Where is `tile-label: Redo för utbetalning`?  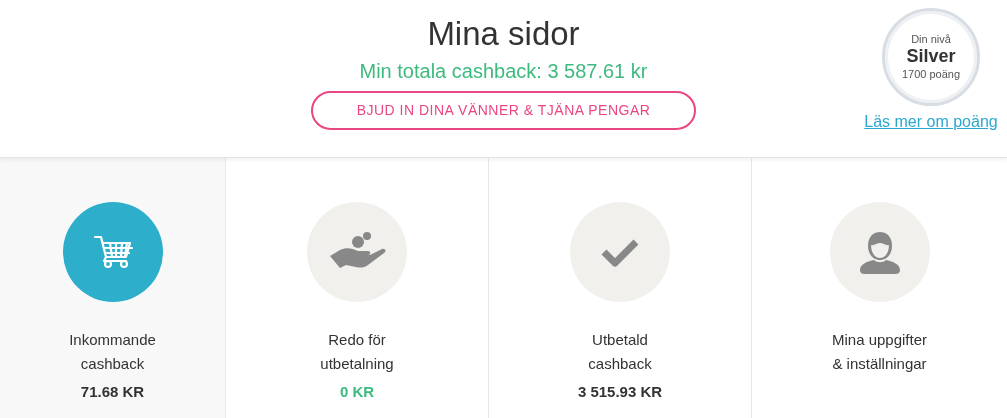 tile-label: Redo för utbetalning is located at coordinates (357, 352).